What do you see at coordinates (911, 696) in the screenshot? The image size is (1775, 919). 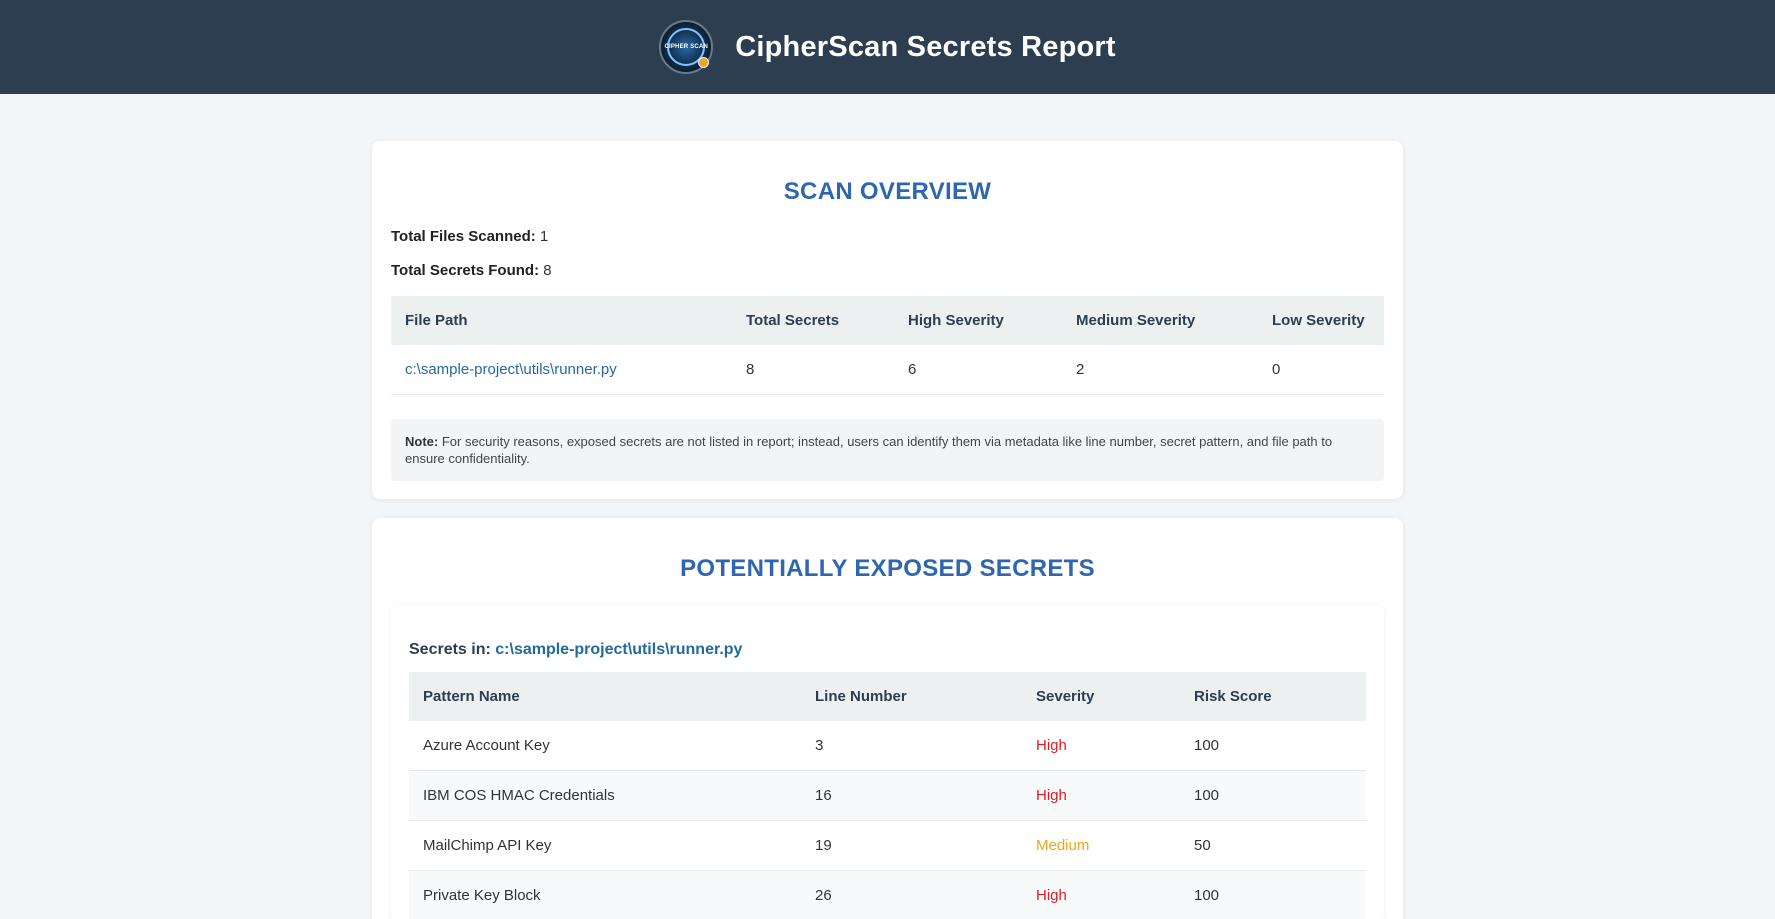 I see `column-line-number: Line Number` at bounding box center [911, 696].